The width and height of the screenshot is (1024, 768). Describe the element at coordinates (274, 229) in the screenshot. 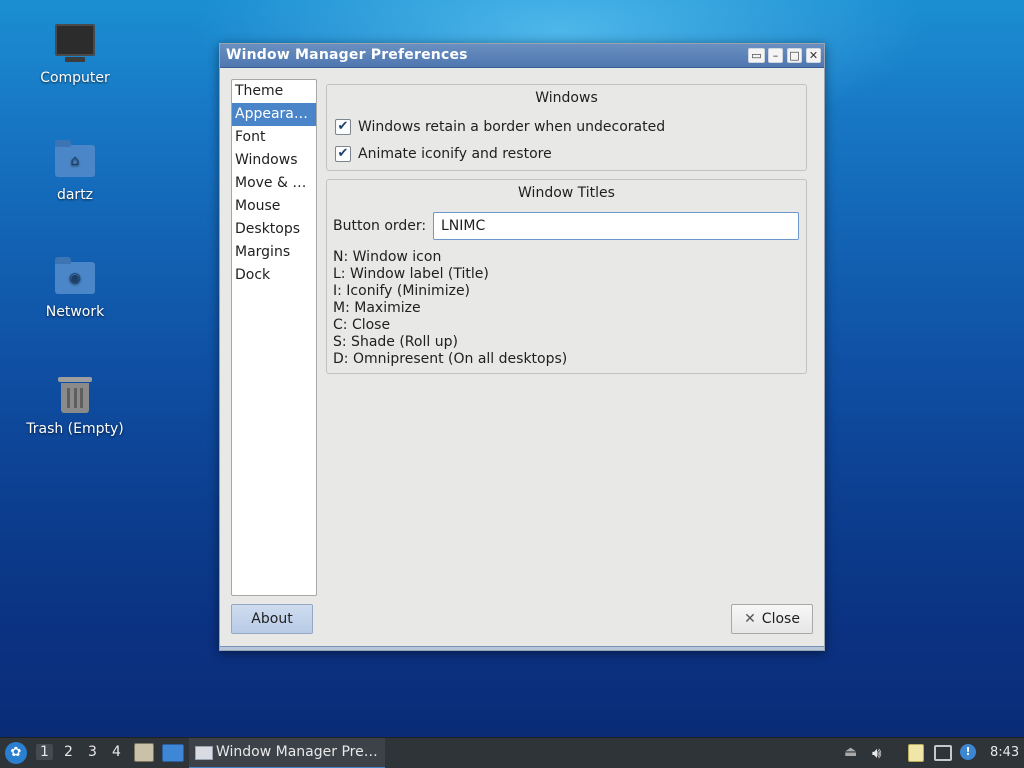

I see `sidebar-item-desktops: Desktops` at that location.